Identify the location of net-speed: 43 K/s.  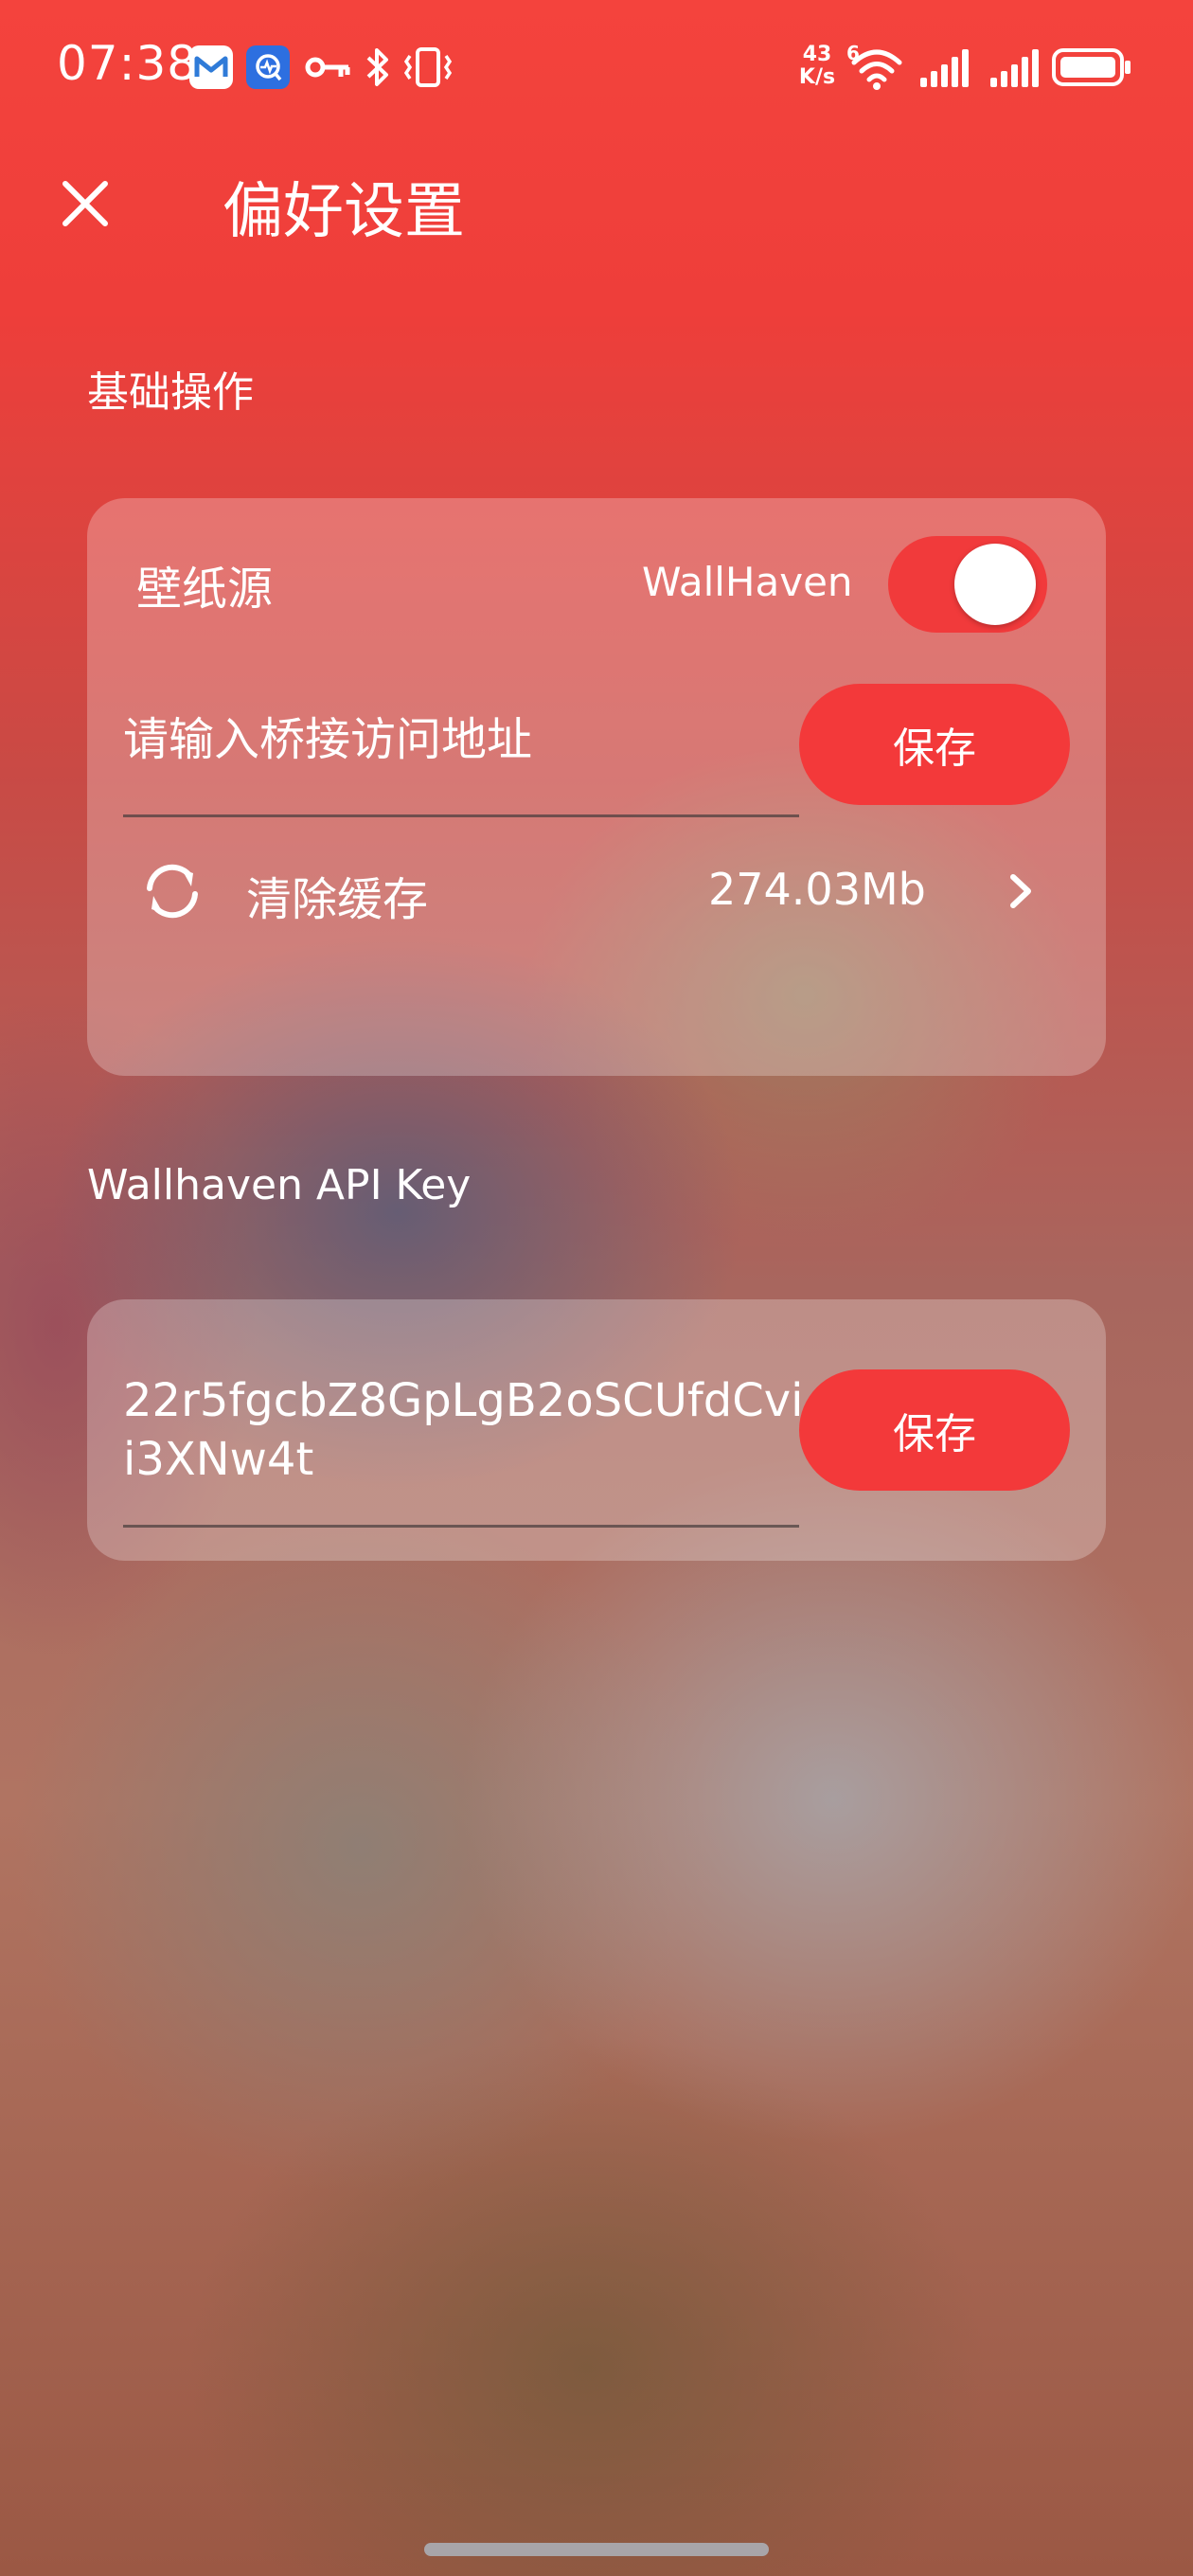
(817, 66).